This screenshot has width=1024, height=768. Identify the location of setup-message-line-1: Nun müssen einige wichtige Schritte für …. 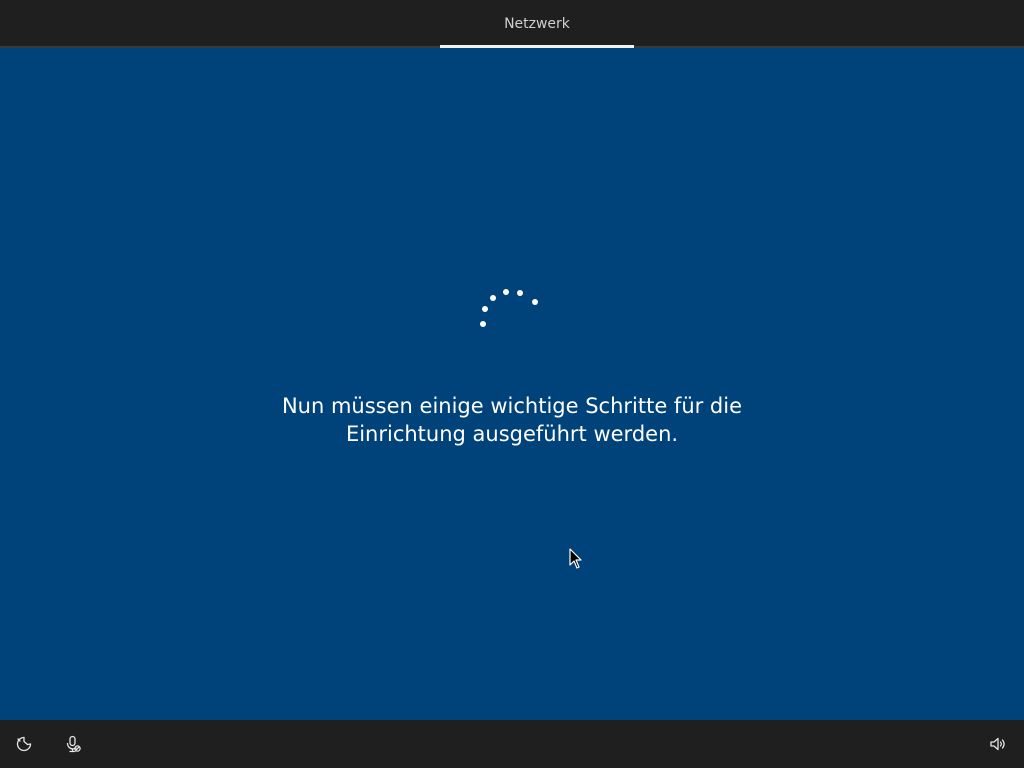
(512, 406).